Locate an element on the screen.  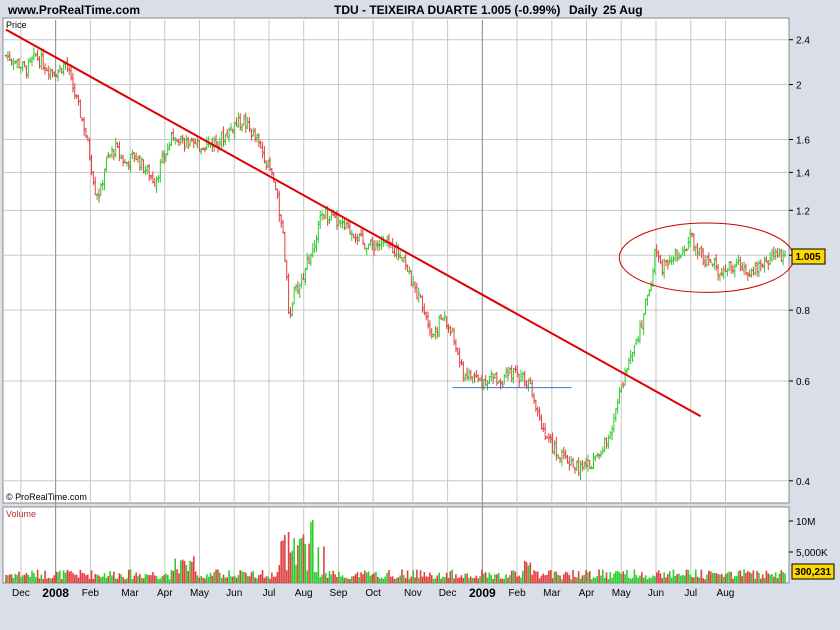
period-label: Daily is located at coordinates (583, 10).